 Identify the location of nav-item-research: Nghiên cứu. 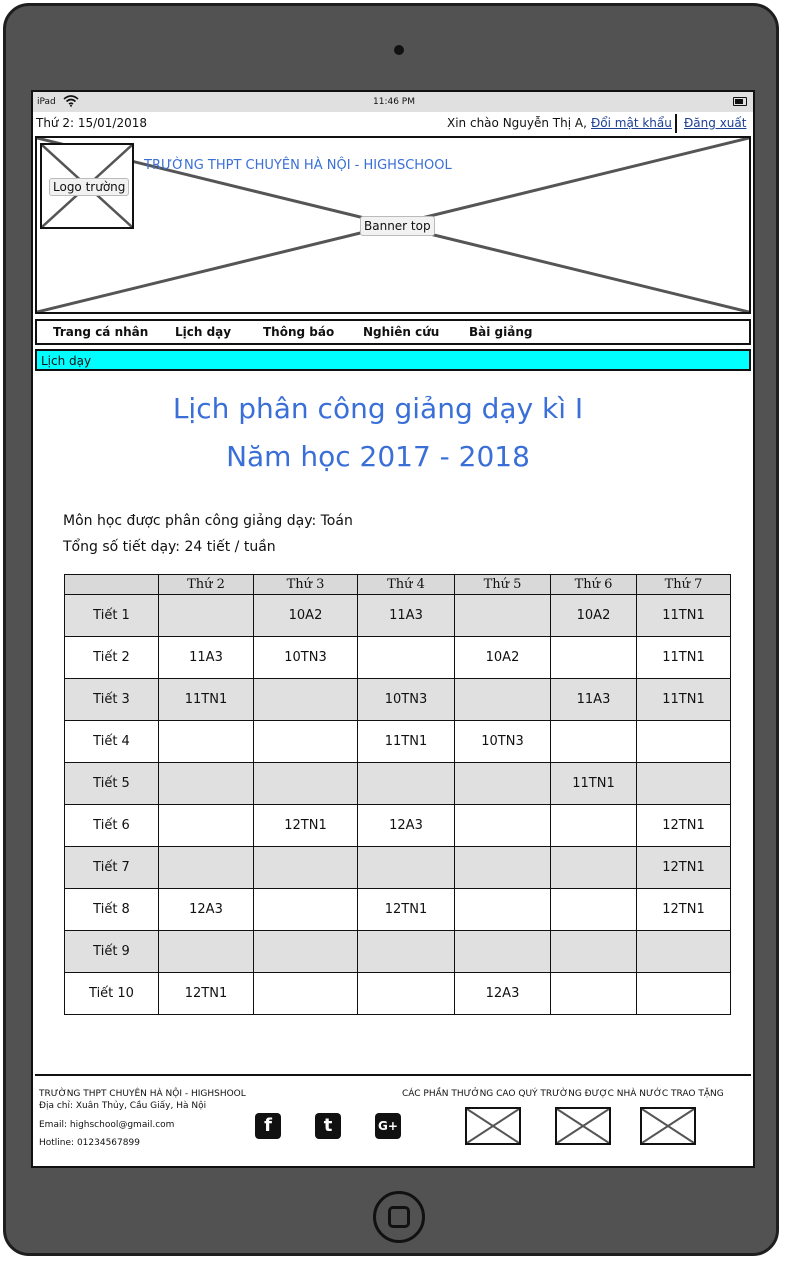
(401, 332).